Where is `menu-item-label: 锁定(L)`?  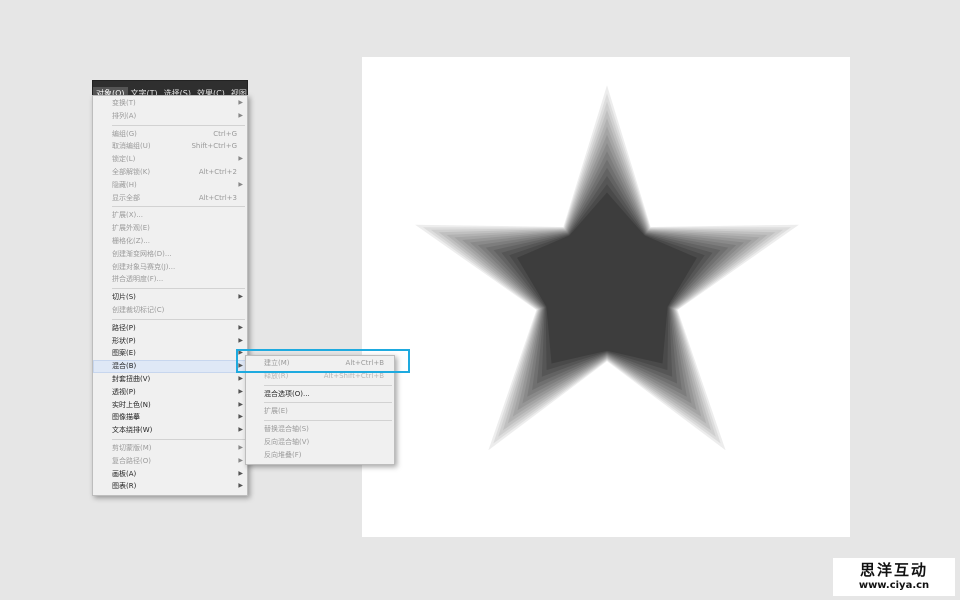 menu-item-label: 锁定(L) is located at coordinates (124, 159).